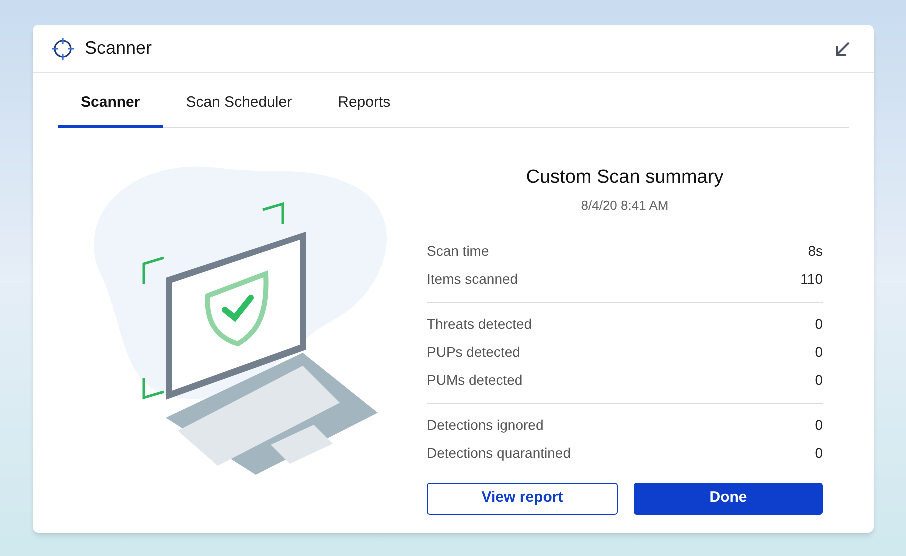  I want to click on row-label: Detections ignored, so click(485, 425).